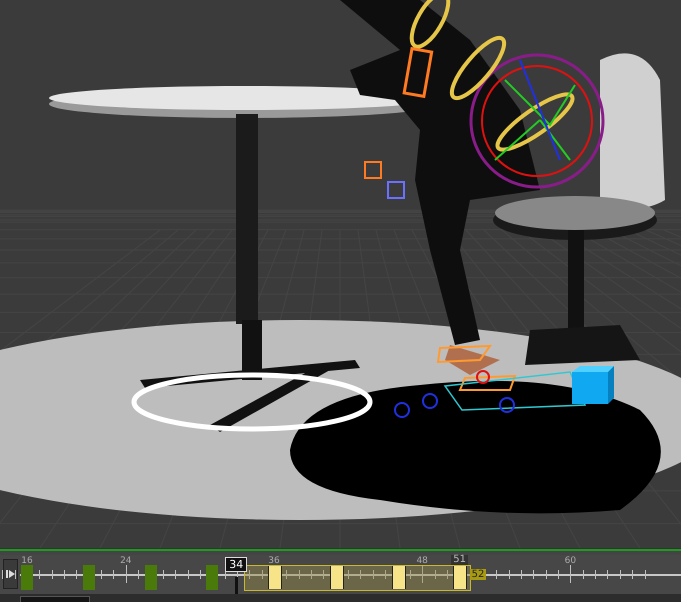  Describe the element at coordinates (274, 561) in the screenshot. I see `frame-number: 36` at that location.